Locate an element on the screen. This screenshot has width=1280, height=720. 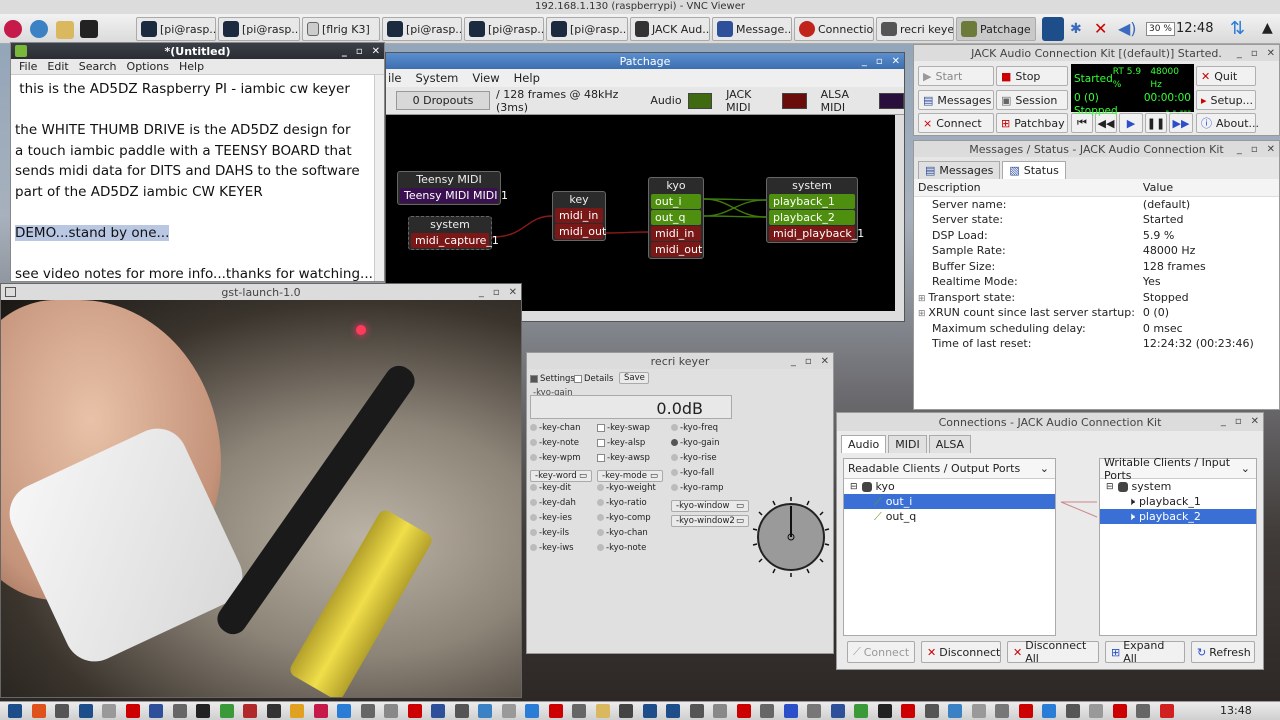
status-row: Time of last reset: 12:24:32 (00:23:46) is located at coordinates (1096, 344).